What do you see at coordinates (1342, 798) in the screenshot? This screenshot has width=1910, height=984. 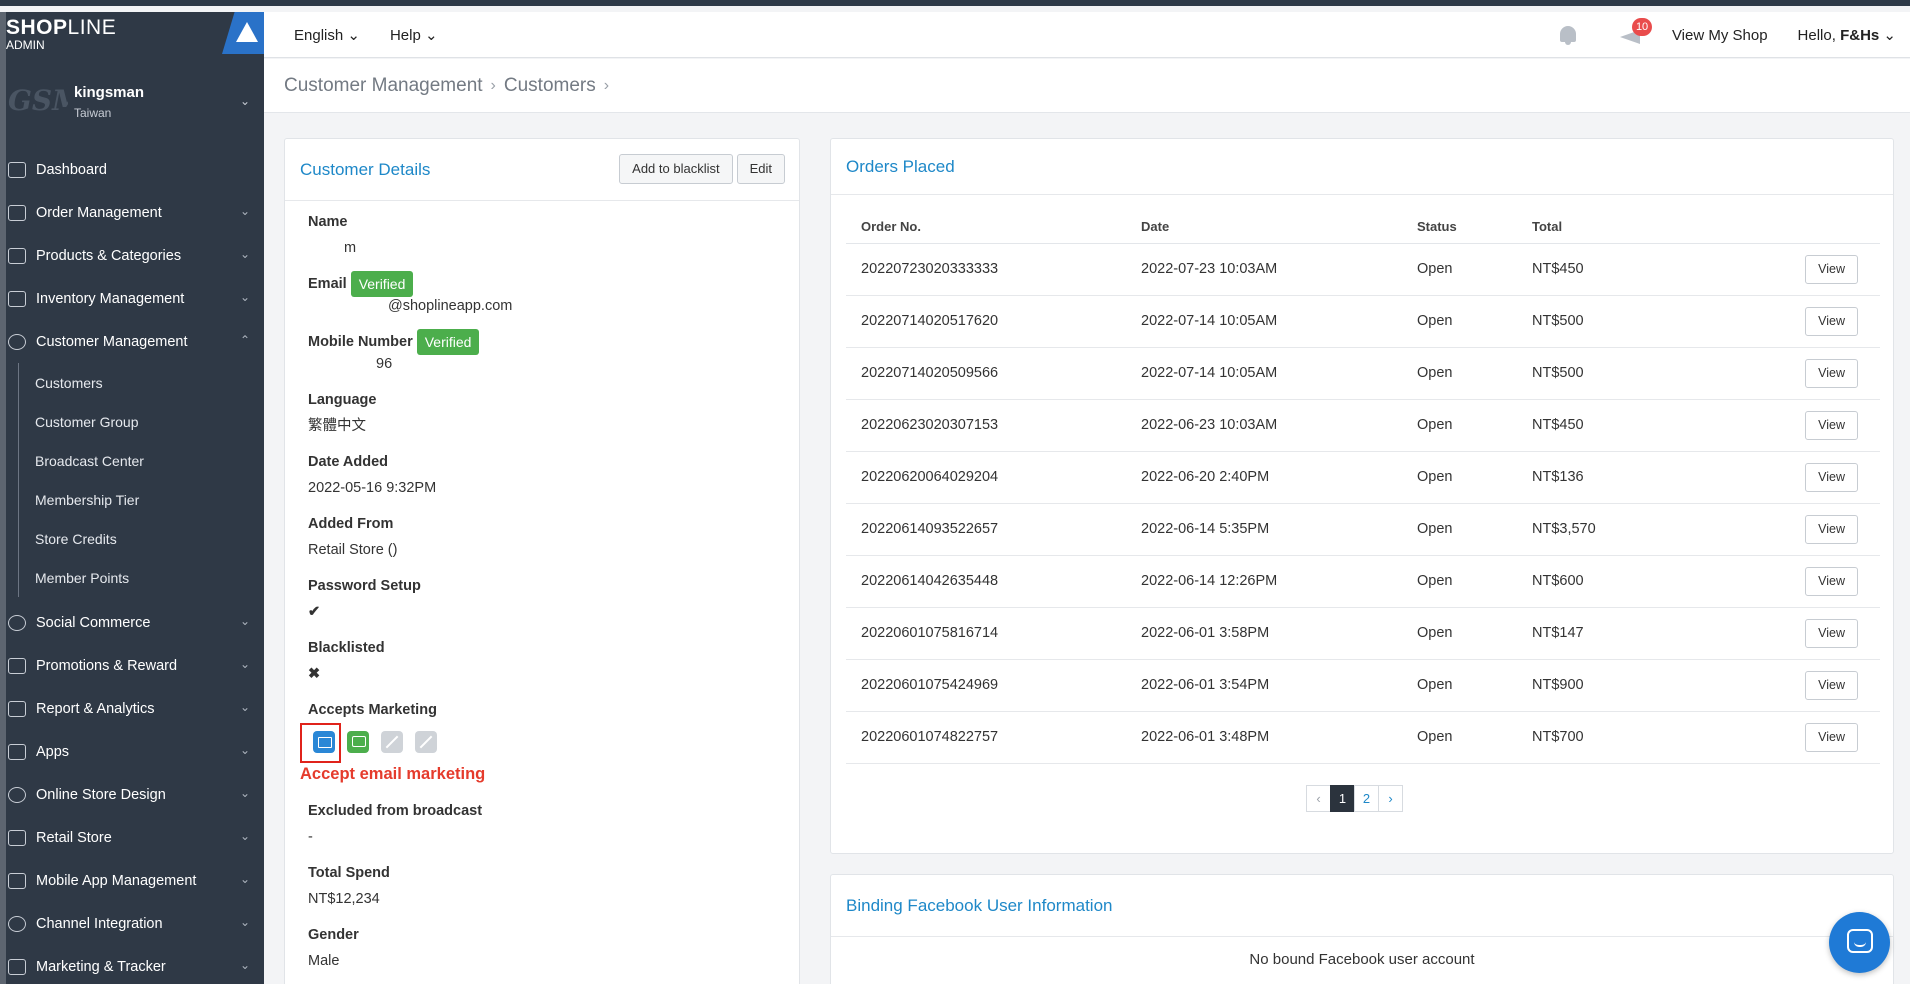 I see `page-button-1: 1` at bounding box center [1342, 798].